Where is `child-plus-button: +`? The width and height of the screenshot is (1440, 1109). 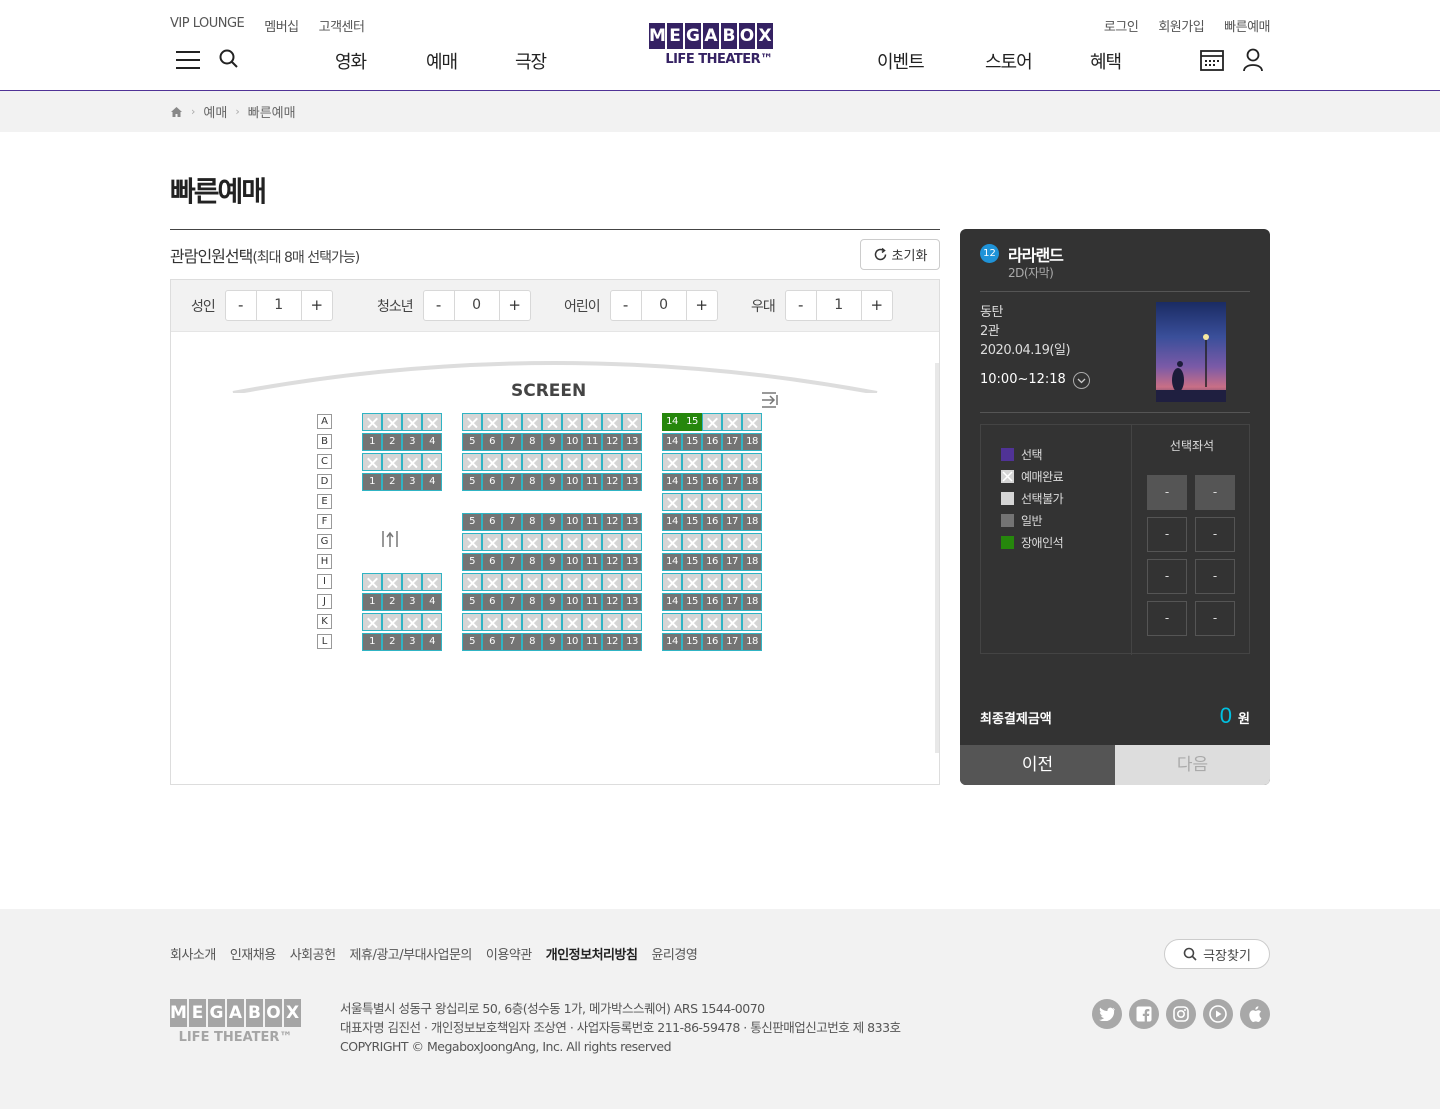 child-plus-button: + is located at coordinates (702, 305).